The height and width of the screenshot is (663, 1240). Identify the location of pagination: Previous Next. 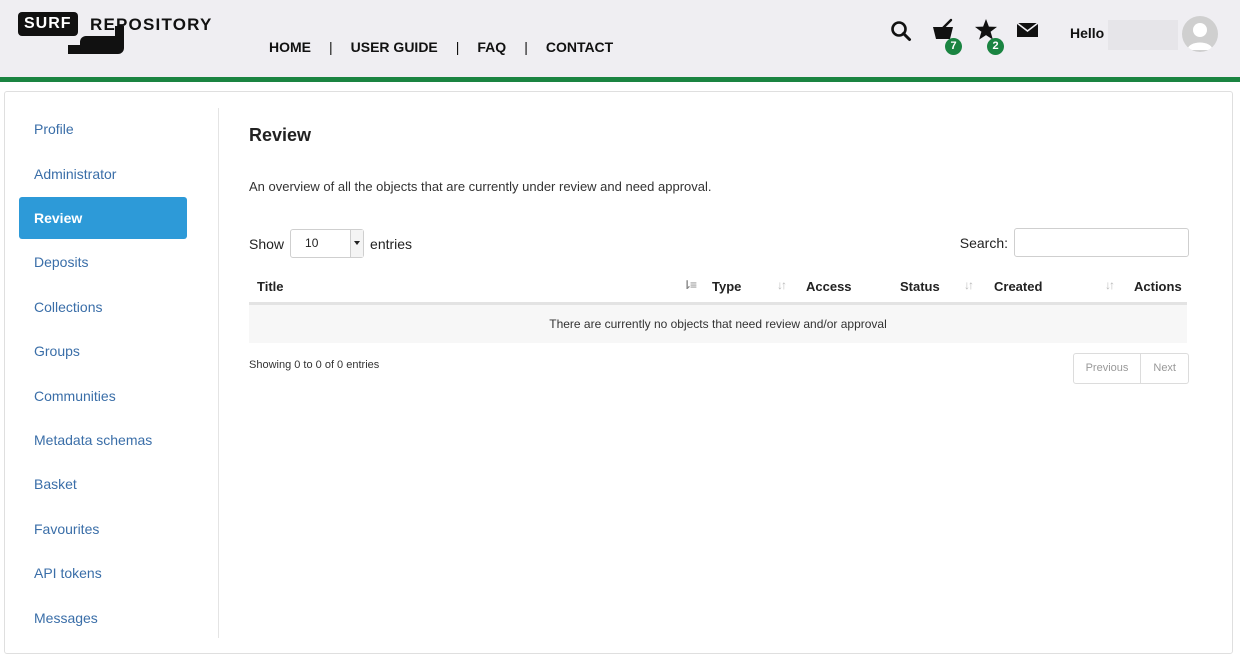
(1130, 368).